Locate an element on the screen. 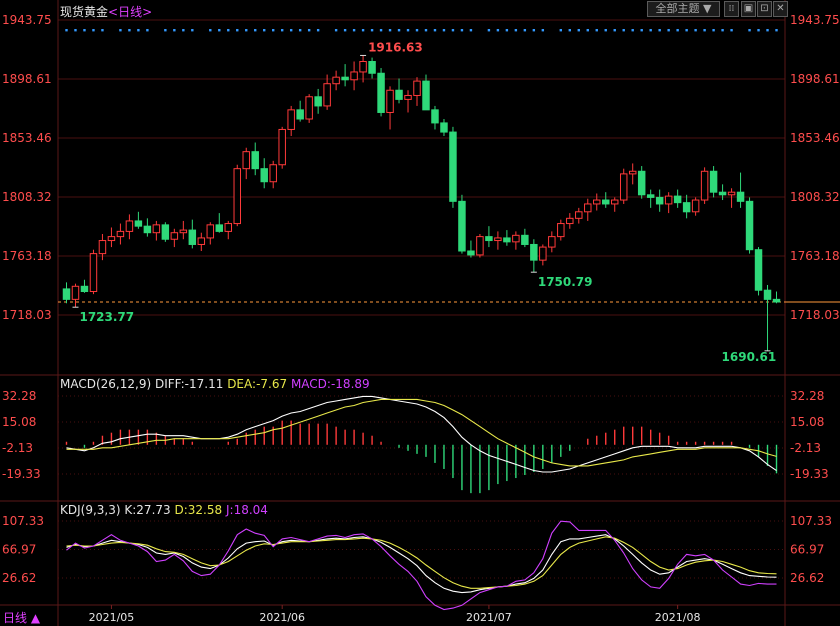 The height and width of the screenshot is (626, 840). theme-dropdown: 全部主题 ▼ is located at coordinates (683, 9).